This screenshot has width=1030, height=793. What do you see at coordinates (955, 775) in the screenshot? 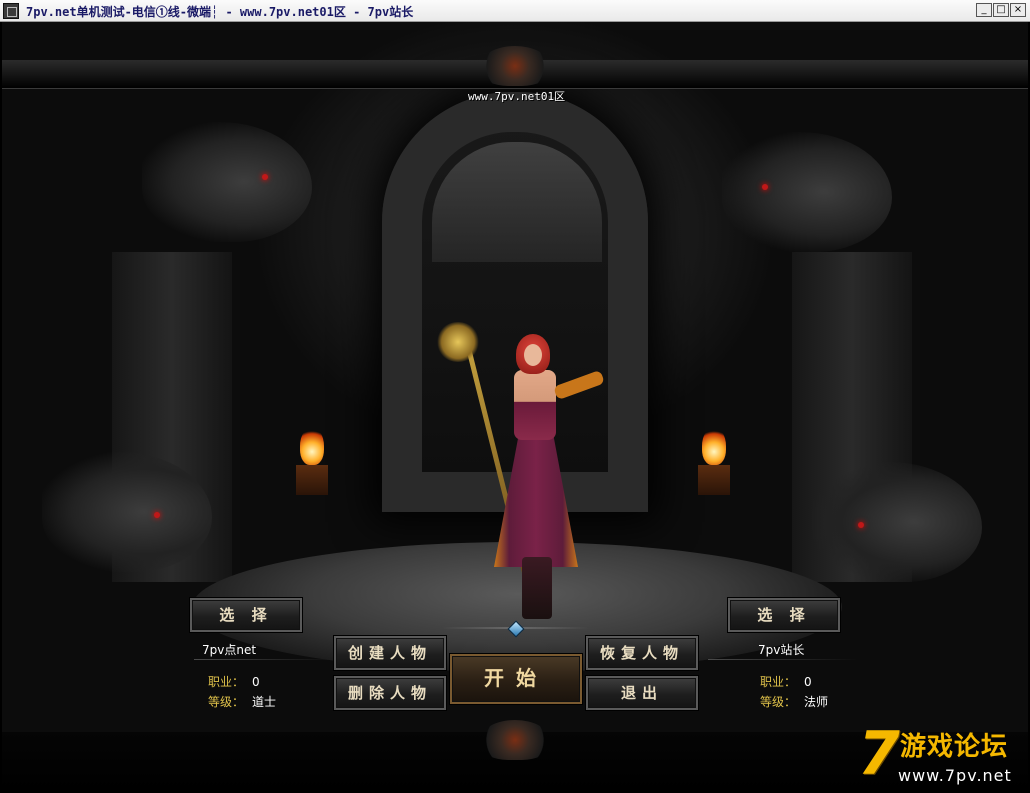
I see `watermark-url: www.7pv.net` at bounding box center [955, 775].